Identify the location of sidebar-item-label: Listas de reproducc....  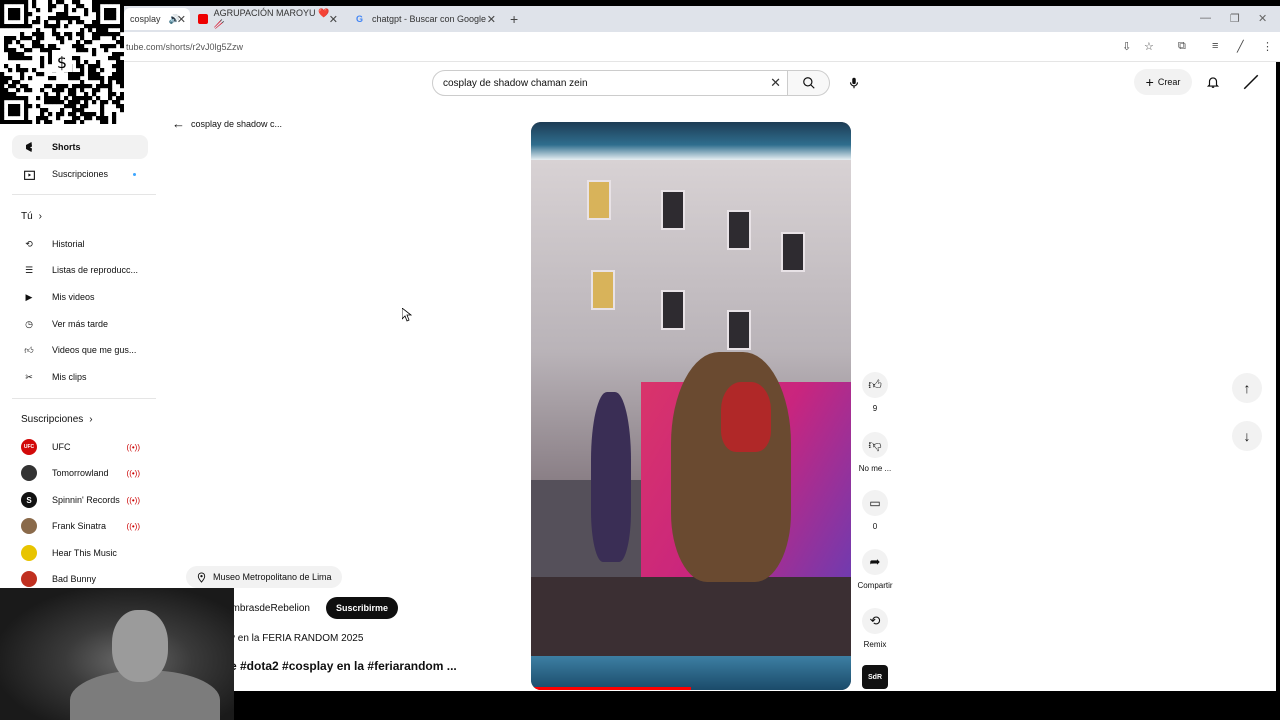
(95, 270).